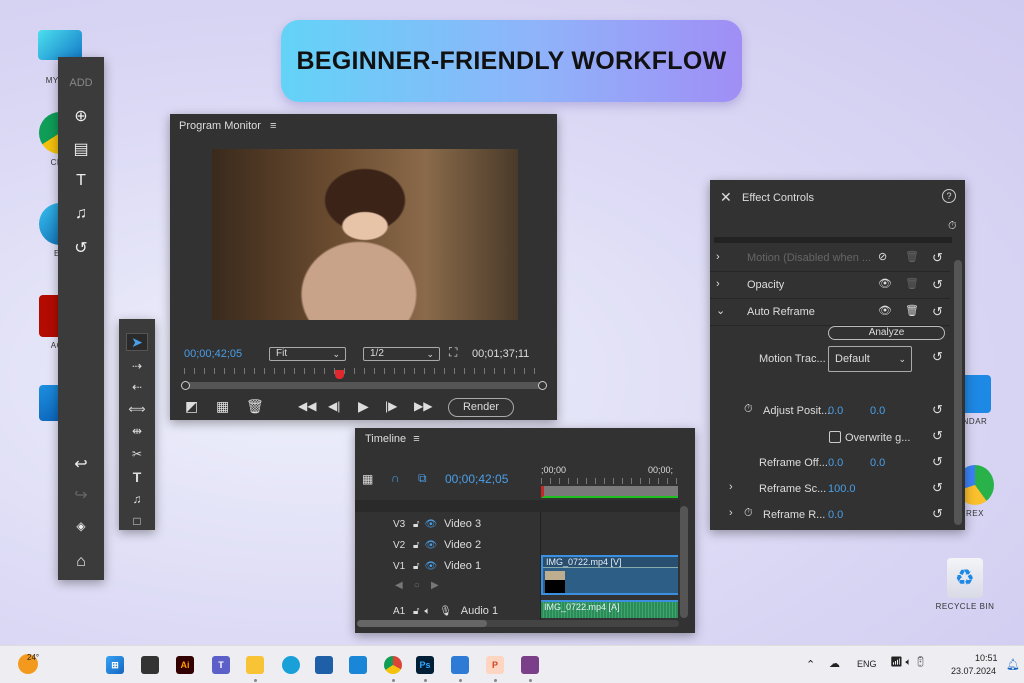 This screenshot has width=1024, height=683. Describe the element at coordinates (255, 406) in the screenshot. I see `trash-icon: 🗑` at that location.